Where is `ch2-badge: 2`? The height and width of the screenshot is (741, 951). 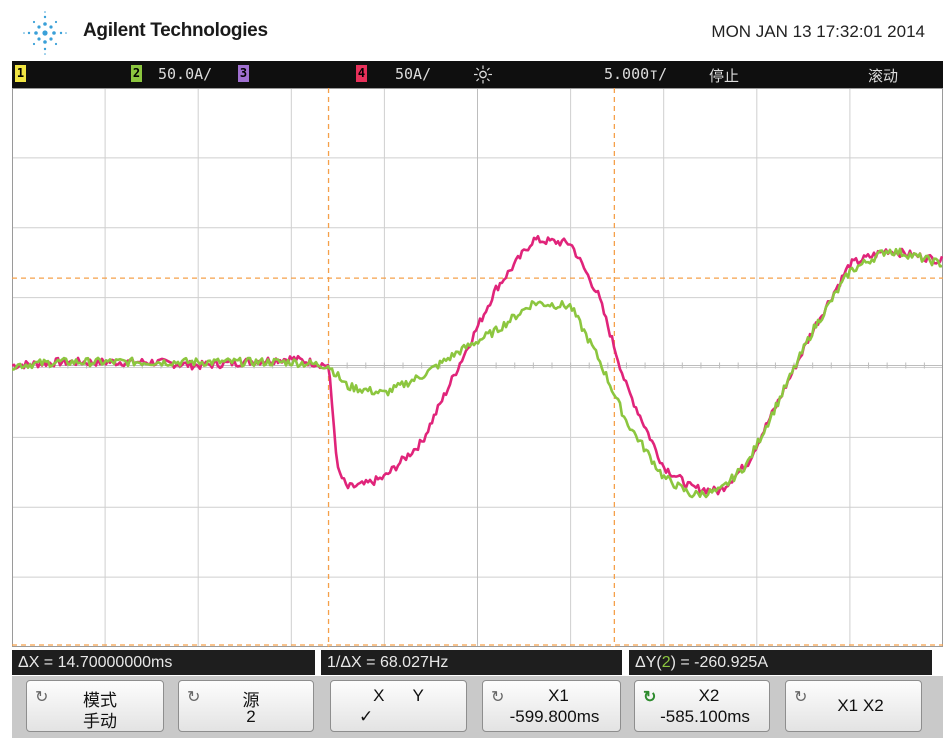
ch2-badge: 2 is located at coordinates (136, 73).